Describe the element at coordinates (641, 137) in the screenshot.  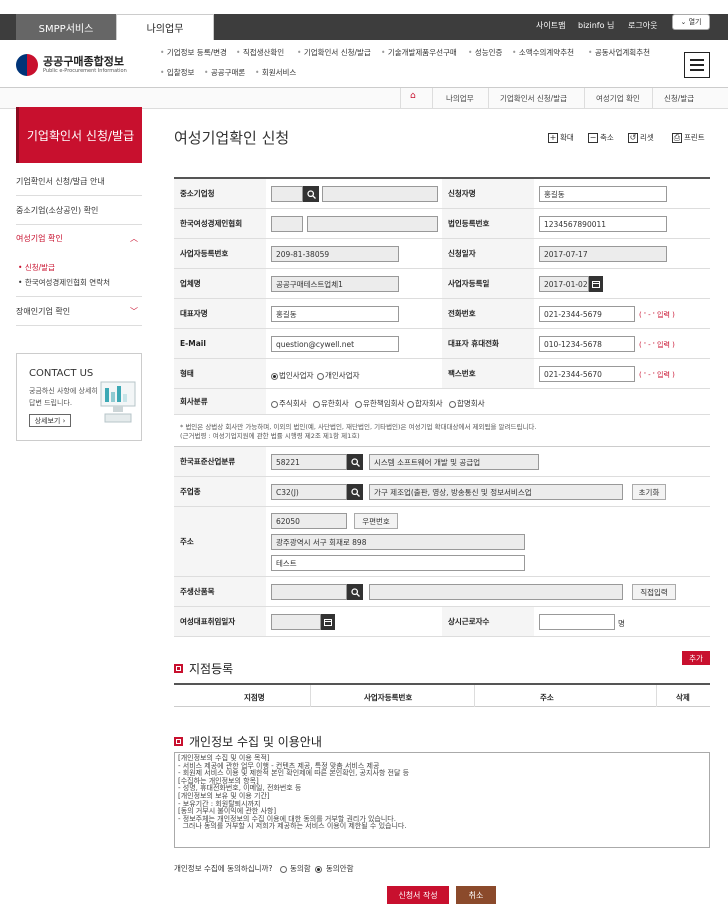
I see `reset-button: ↺ 리셋` at that location.